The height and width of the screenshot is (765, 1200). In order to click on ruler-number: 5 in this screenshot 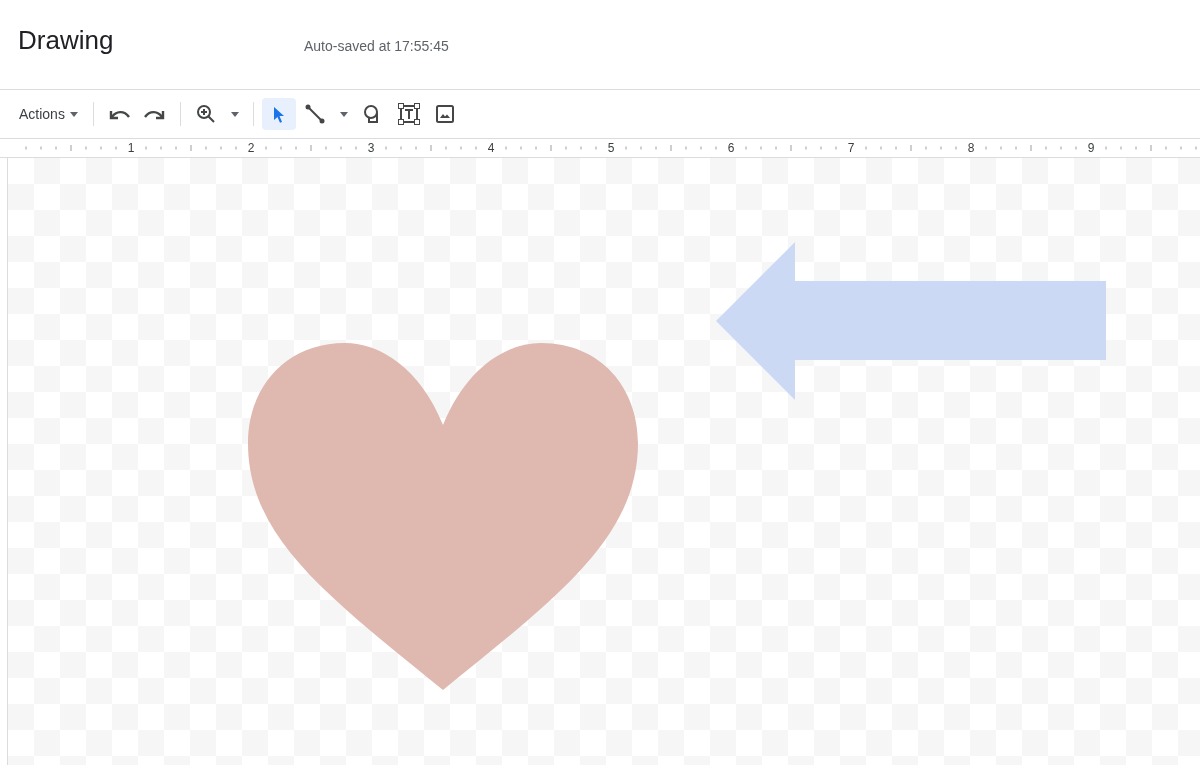, I will do `click(611, 148)`.